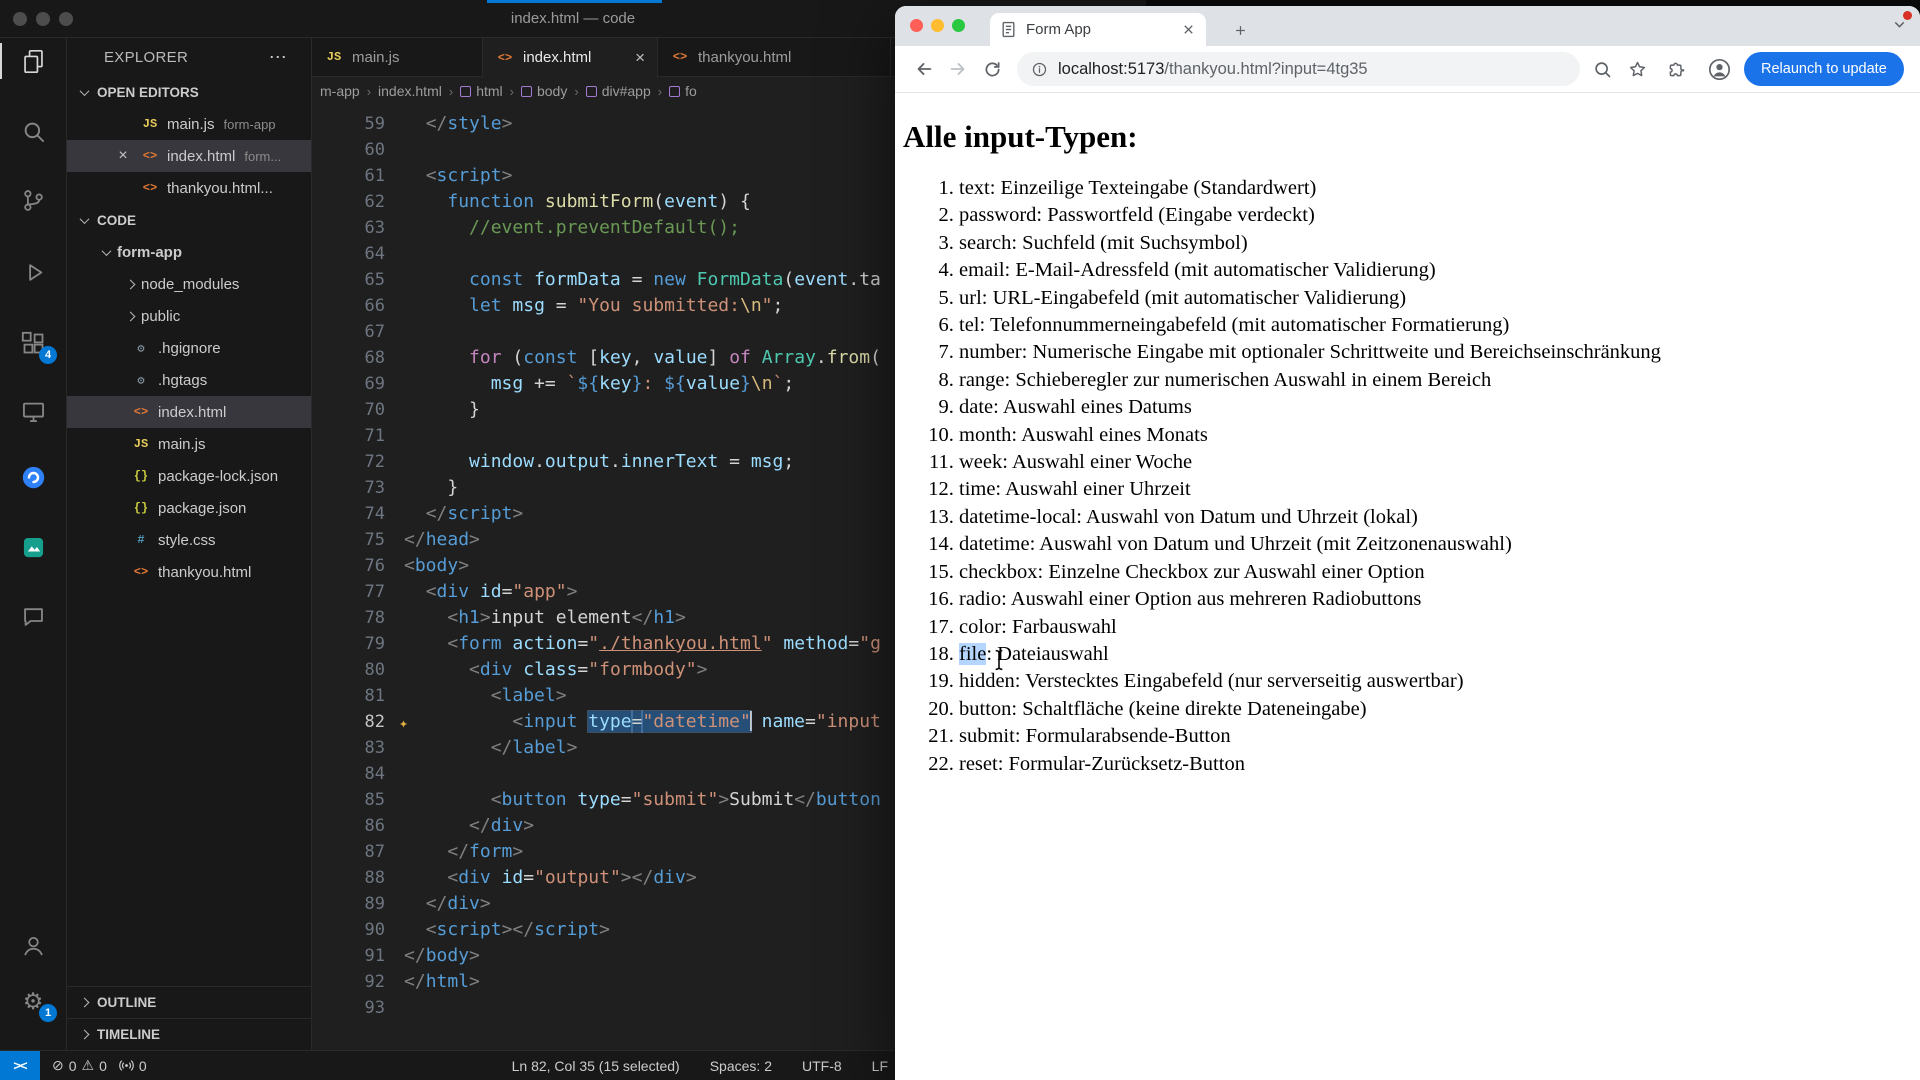 The image size is (1920, 1080). Describe the element at coordinates (1637, 69) in the screenshot. I see `bookmark-star-icon` at that location.